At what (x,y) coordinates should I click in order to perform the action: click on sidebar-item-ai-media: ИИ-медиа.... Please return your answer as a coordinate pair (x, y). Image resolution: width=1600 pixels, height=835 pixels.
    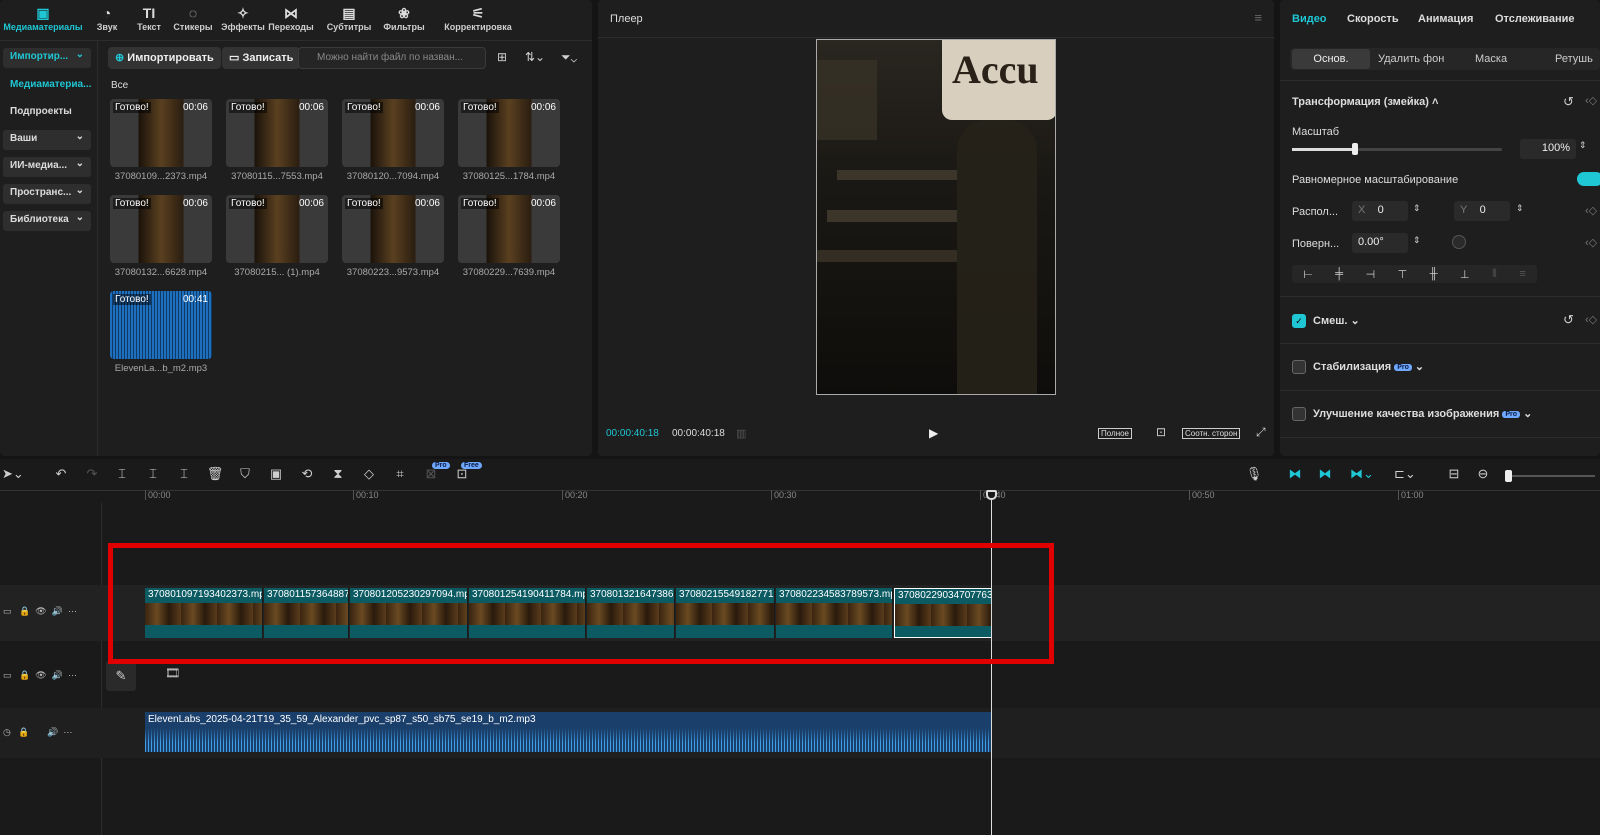
    Looking at the image, I should click on (47, 167).